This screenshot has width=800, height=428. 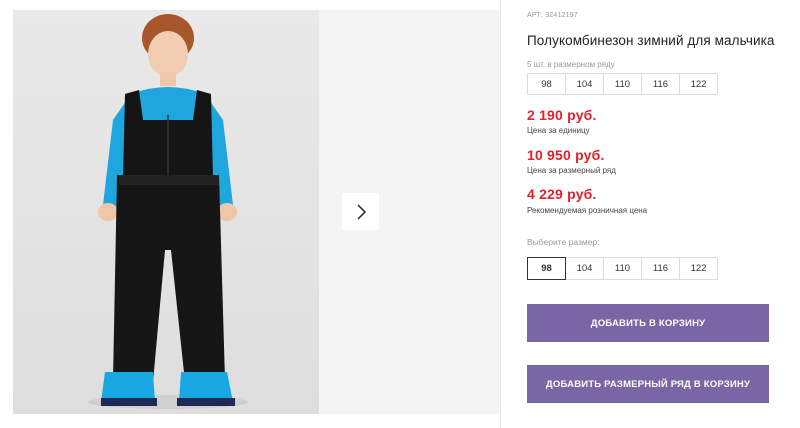 What do you see at coordinates (562, 115) in the screenshot?
I see `unit-price: 2 190 руб.` at bounding box center [562, 115].